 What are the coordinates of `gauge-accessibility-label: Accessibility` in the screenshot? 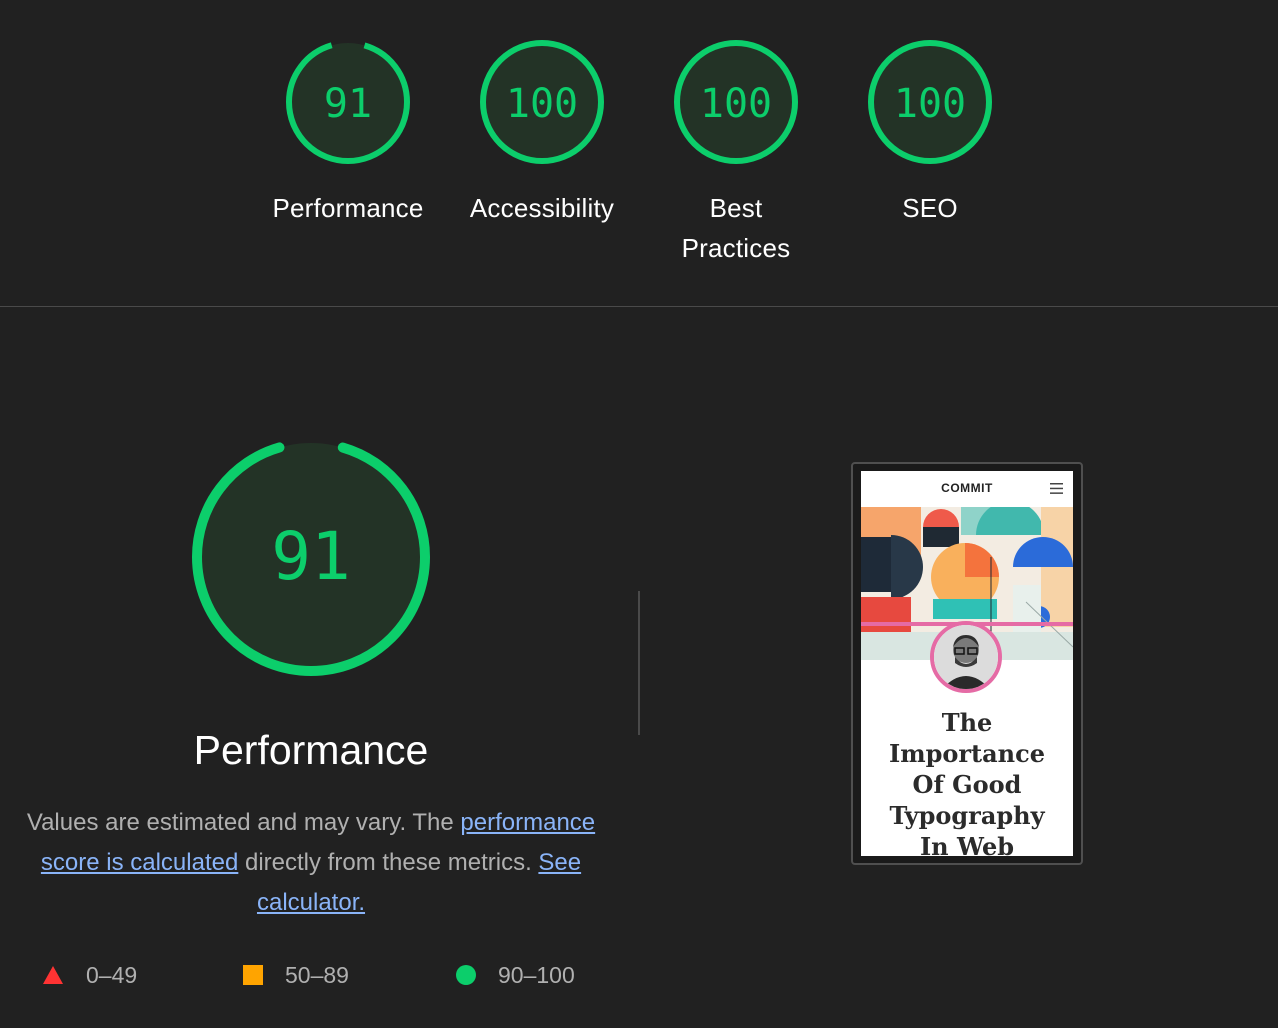 It's located at (542, 208).